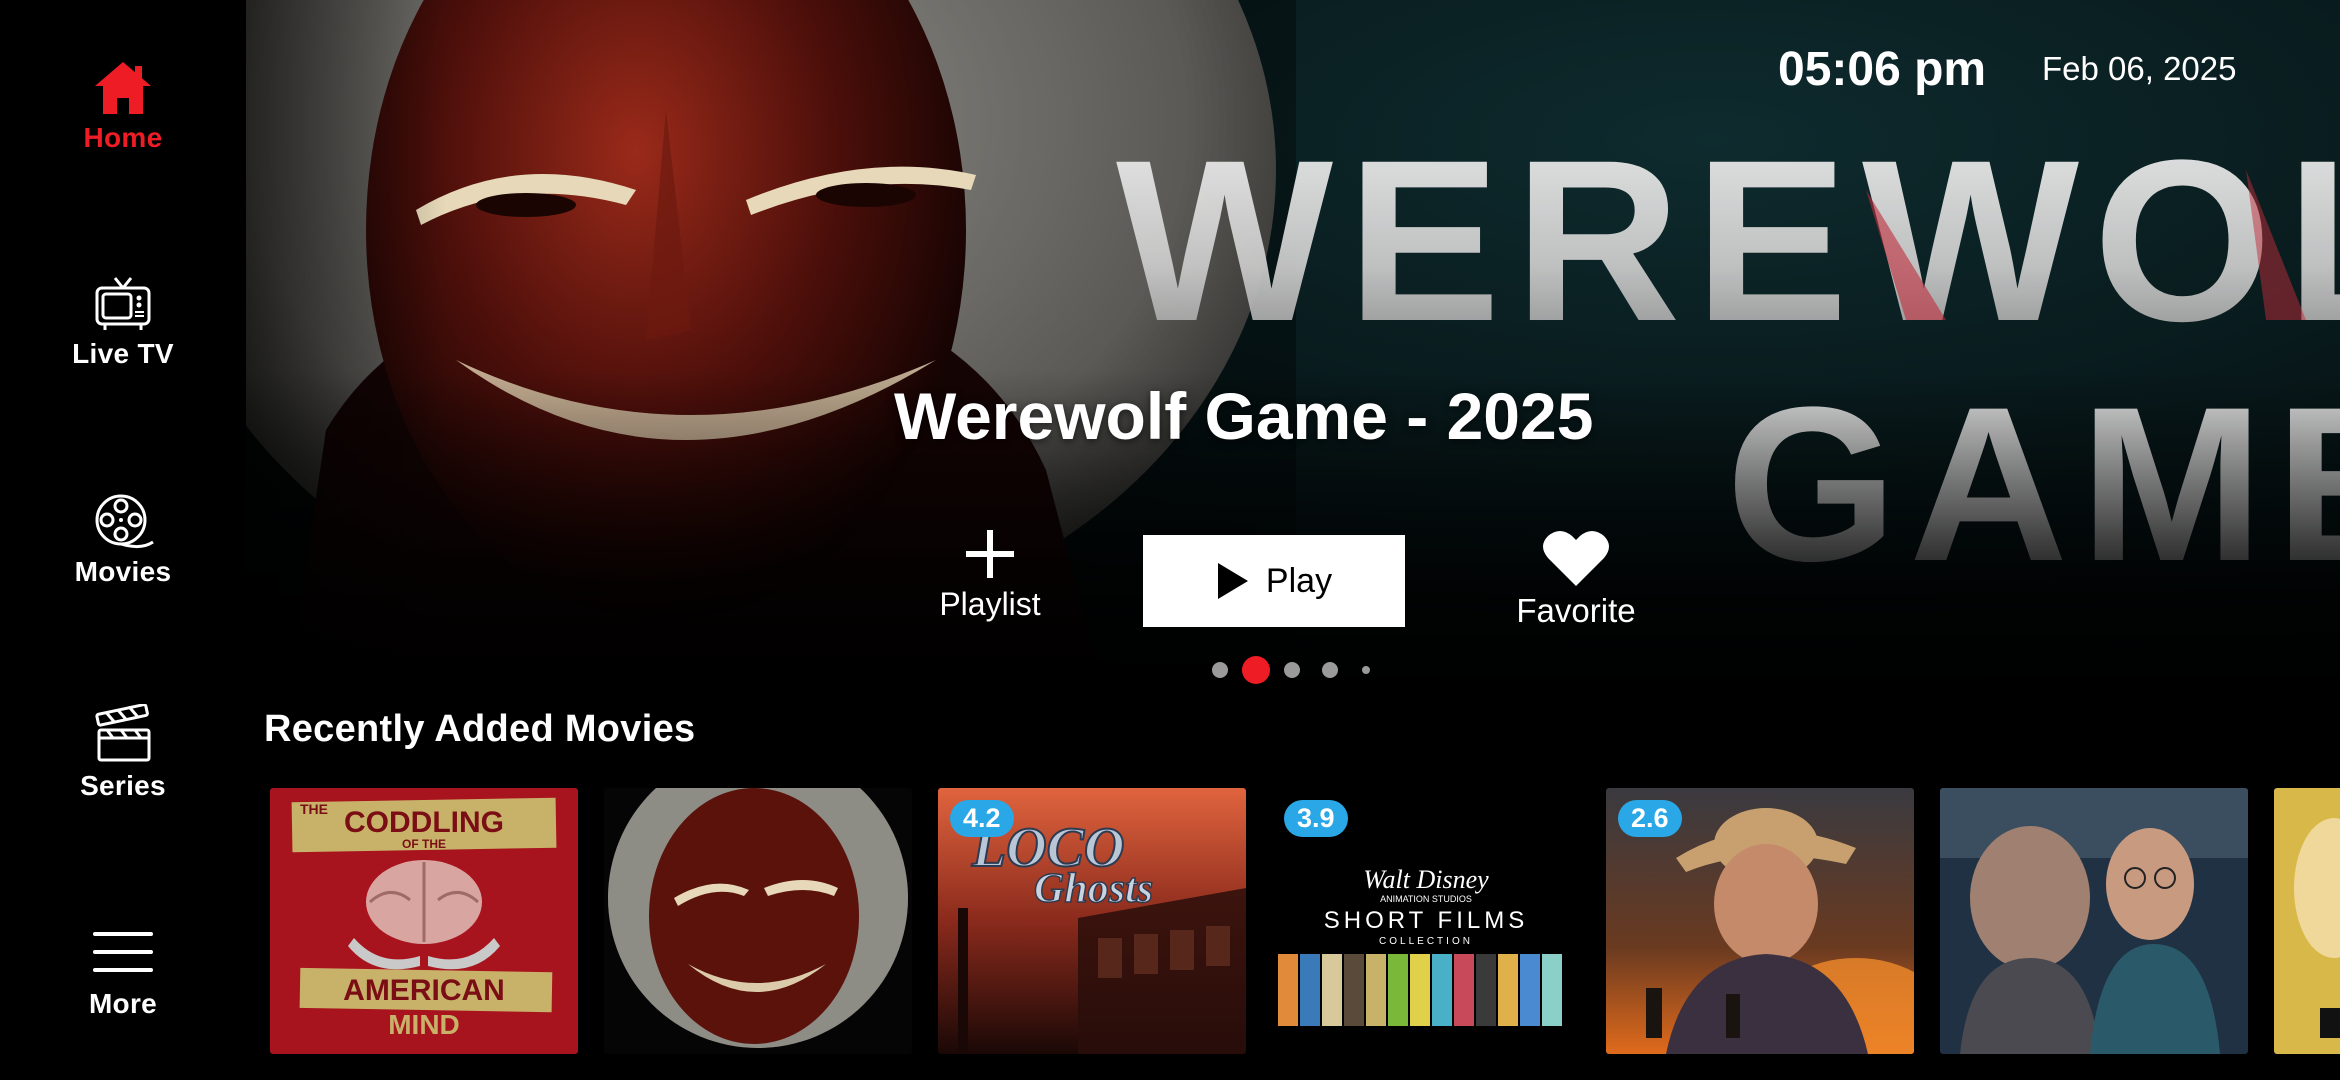 The image size is (2340, 1080). What do you see at coordinates (123, 353) in the screenshot?
I see `sidebar-item-label: Live TV` at bounding box center [123, 353].